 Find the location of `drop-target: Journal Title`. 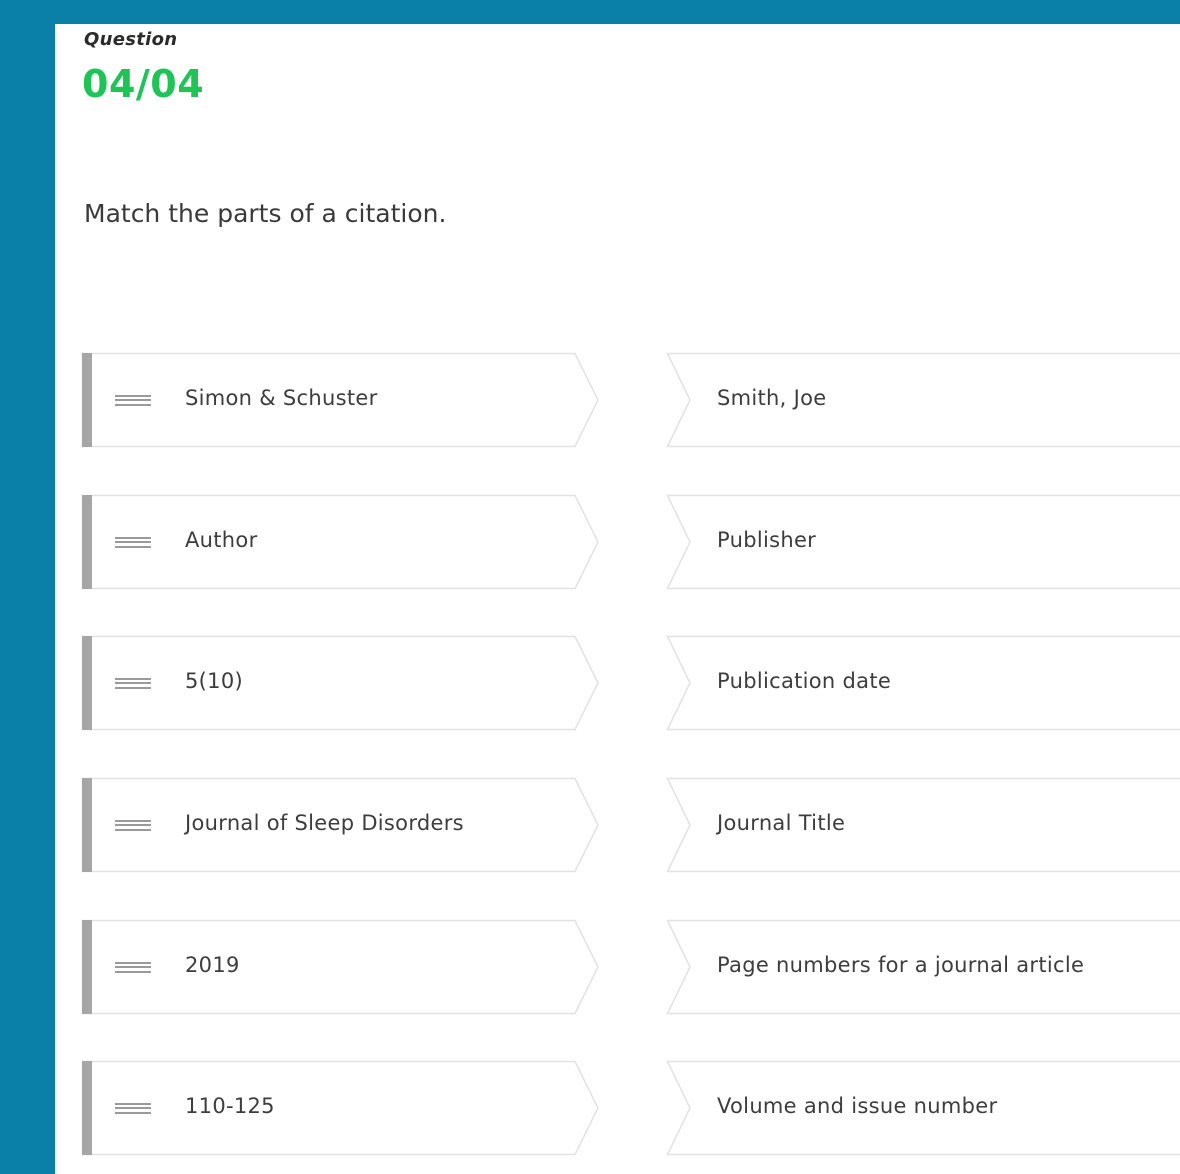

drop-target: Journal Title is located at coordinates (923, 825).